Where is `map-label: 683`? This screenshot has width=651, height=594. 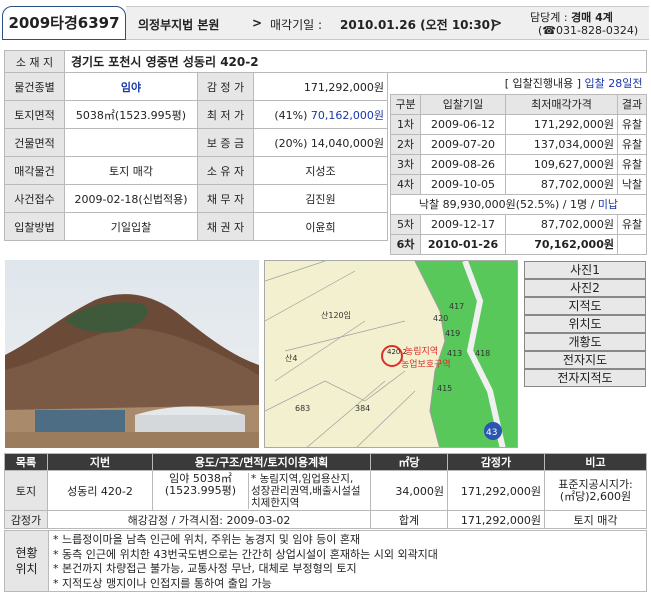 map-label: 683 is located at coordinates (302, 408).